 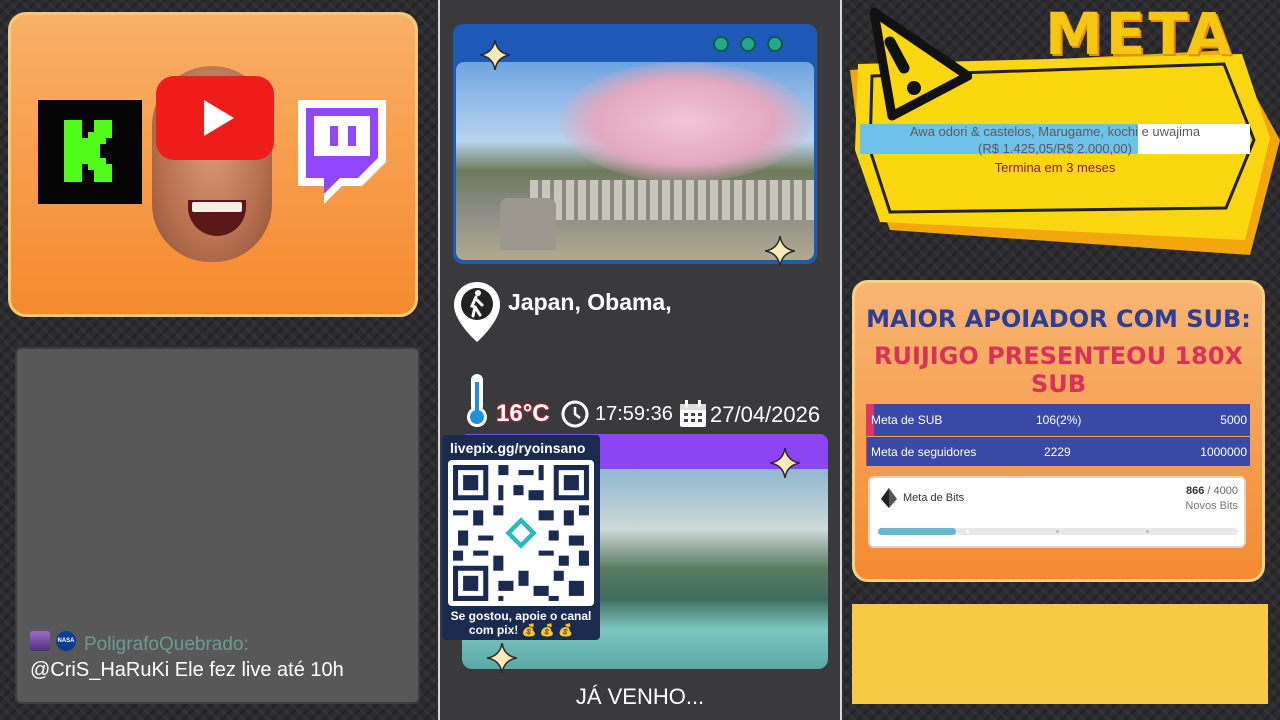 What do you see at coordinates (166, 644) in the screenshot?
I see `chat-username: PoligrafoQuebrado:` at bounding box center [166, 644].